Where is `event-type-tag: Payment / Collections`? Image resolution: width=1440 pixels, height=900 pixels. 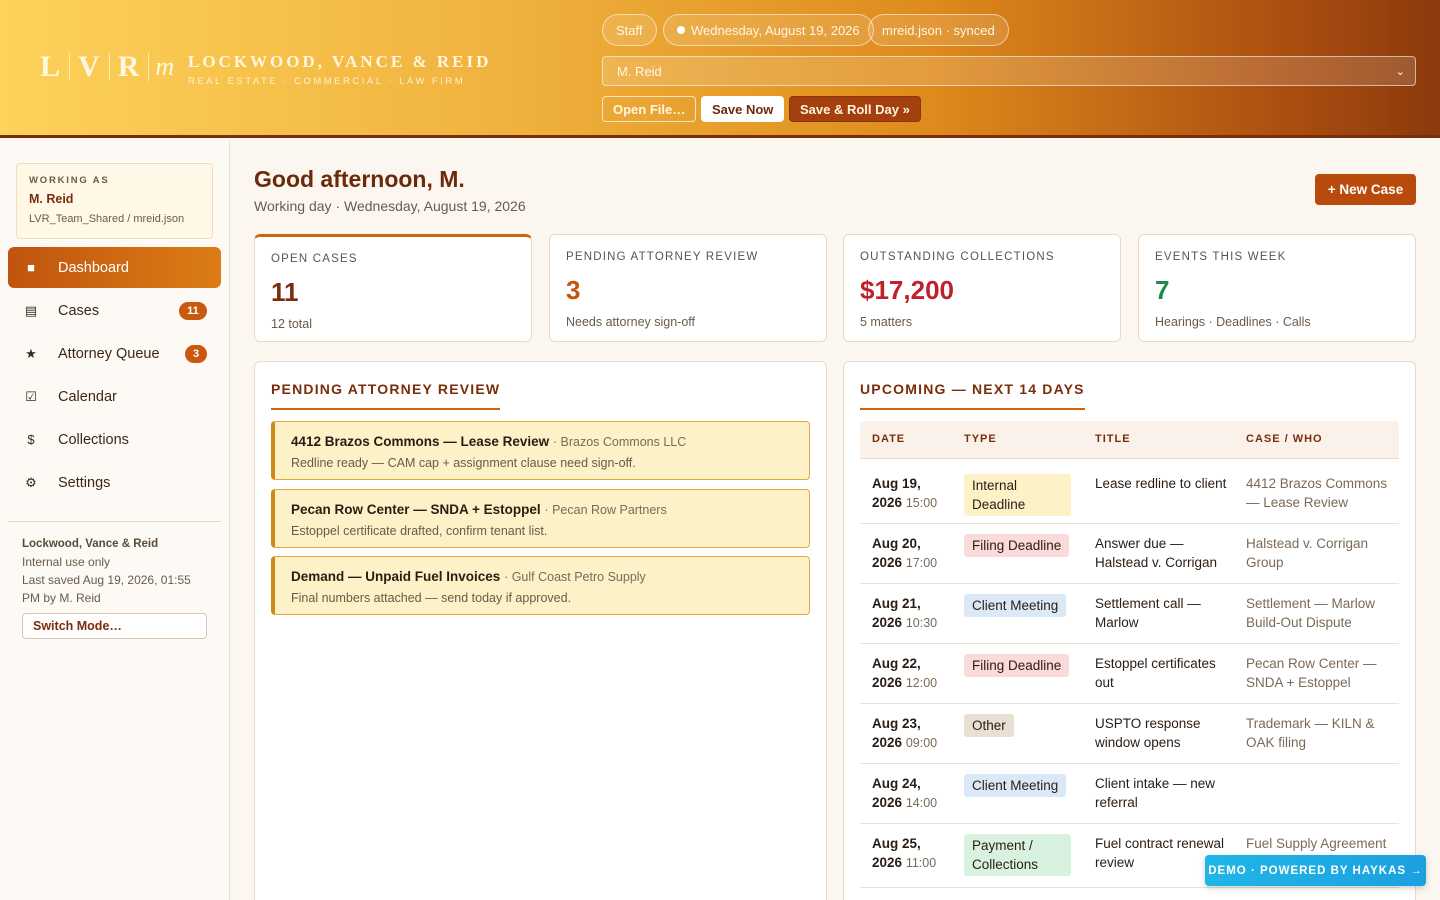
event-type-tag: Payment / Collections is located at coordinates (1017, 855).